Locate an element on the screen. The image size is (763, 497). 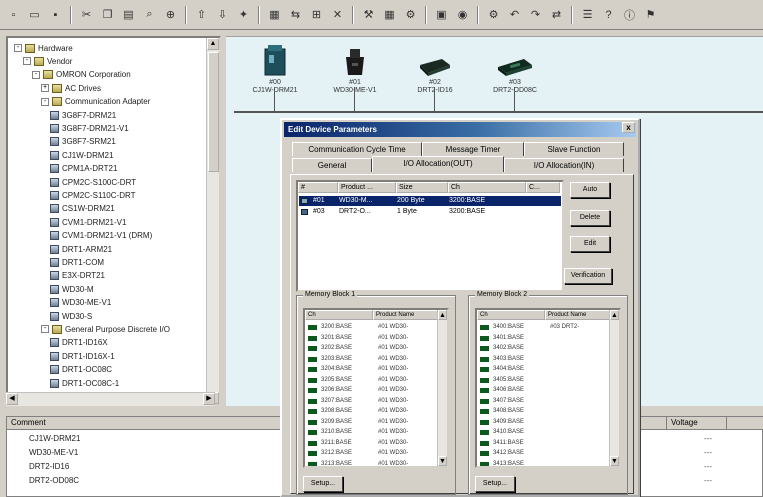
memory-row: 3403:BASE is located at coordinates (545, 359).